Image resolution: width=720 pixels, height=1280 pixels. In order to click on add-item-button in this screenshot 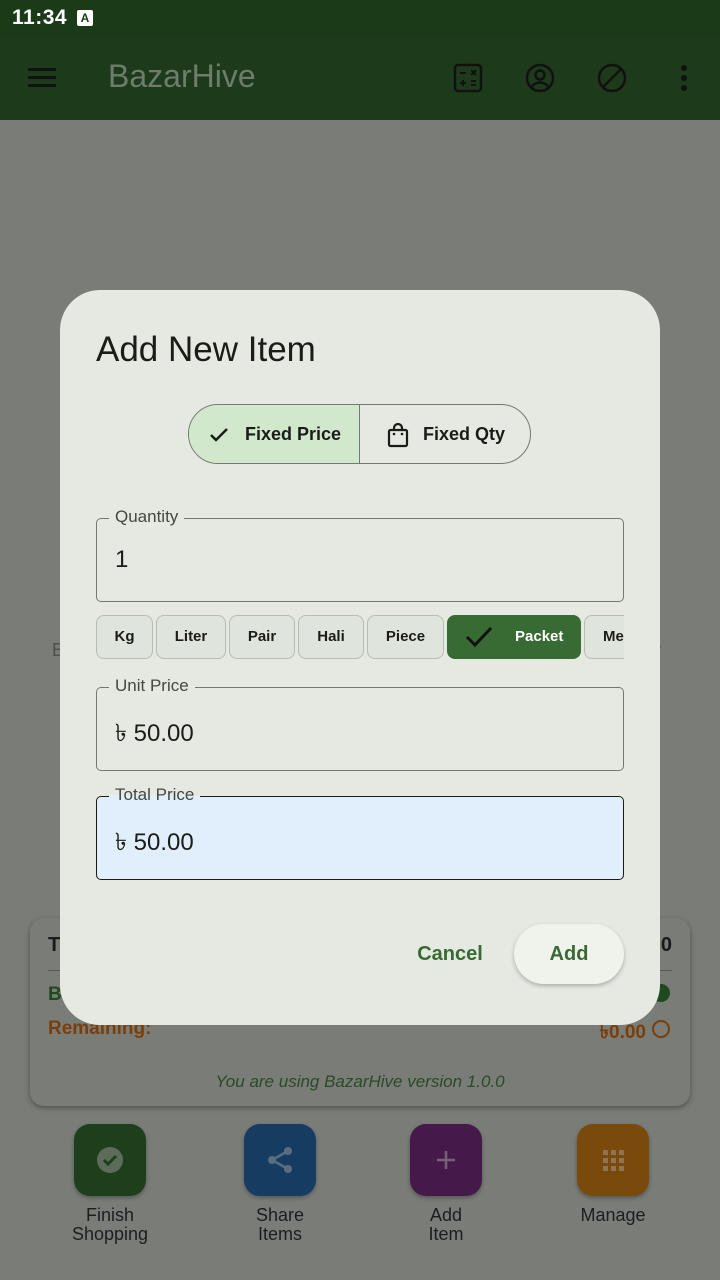, I will do `click(446, 1160)`.